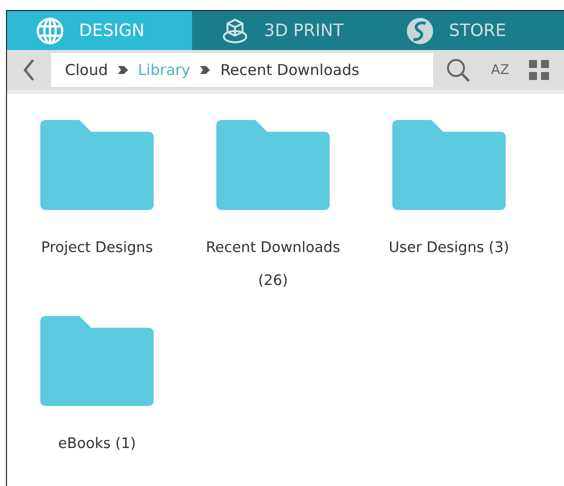 This screenshot has height=486, width=564. Describe the element at coordinates (273, 265) in the screenshot. I see `folder-name: Recent Downloads (26)` at that location.